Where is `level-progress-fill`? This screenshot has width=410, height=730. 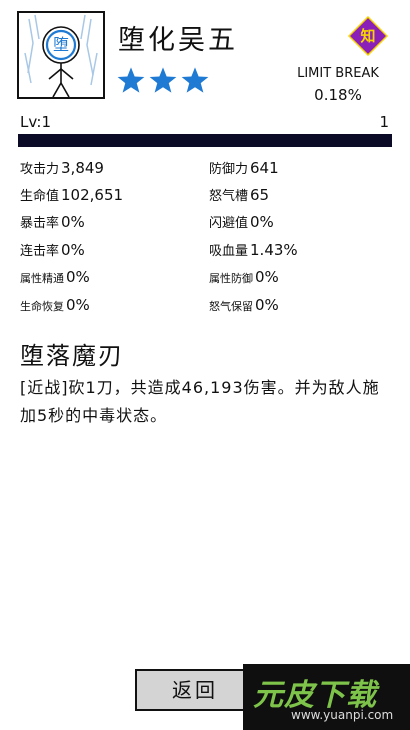
level-progress-fill is located at coordinates (205, 140).